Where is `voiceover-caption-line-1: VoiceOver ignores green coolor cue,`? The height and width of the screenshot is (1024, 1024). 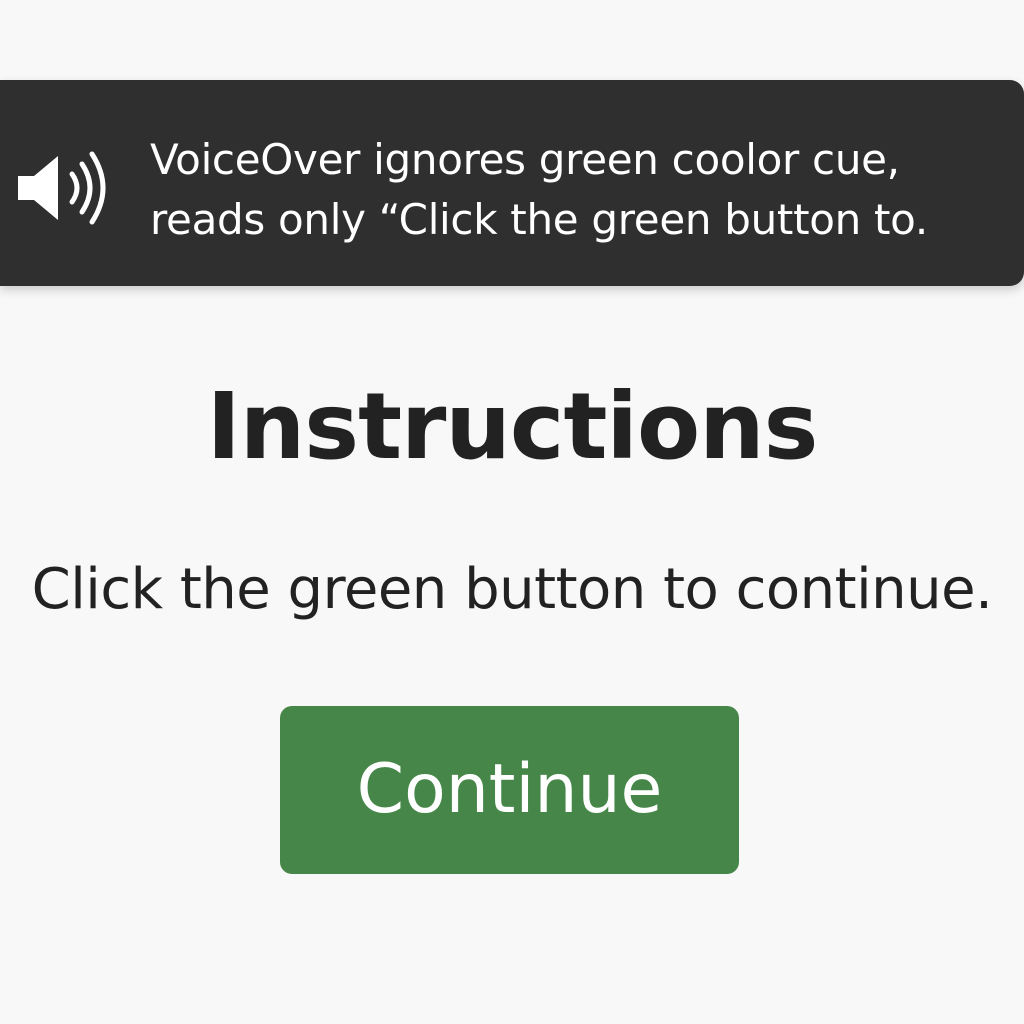 voiceover-caption-line-1: VoiceOver ignores green coolor cue, is located at coordinates (525, 159).